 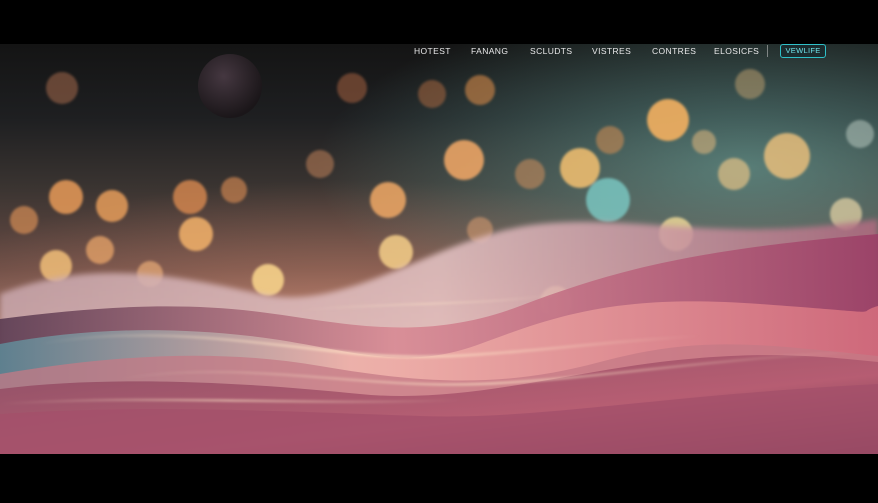 What do you see at coordinates (489, 51) in the screenshot?
I see `nav-link-fanang: FANANG` at bounding box center [489, 51].